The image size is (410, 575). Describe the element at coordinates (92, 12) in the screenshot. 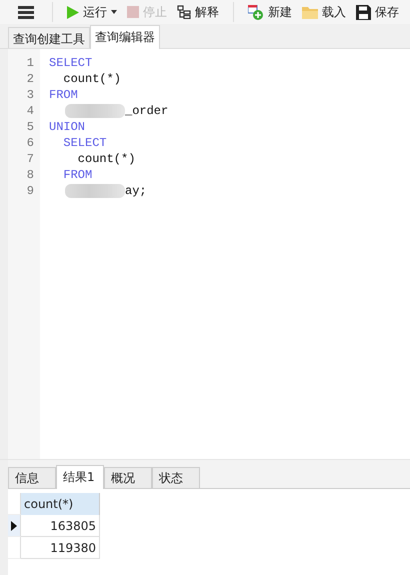

I see `run-button: 运行` at that location.